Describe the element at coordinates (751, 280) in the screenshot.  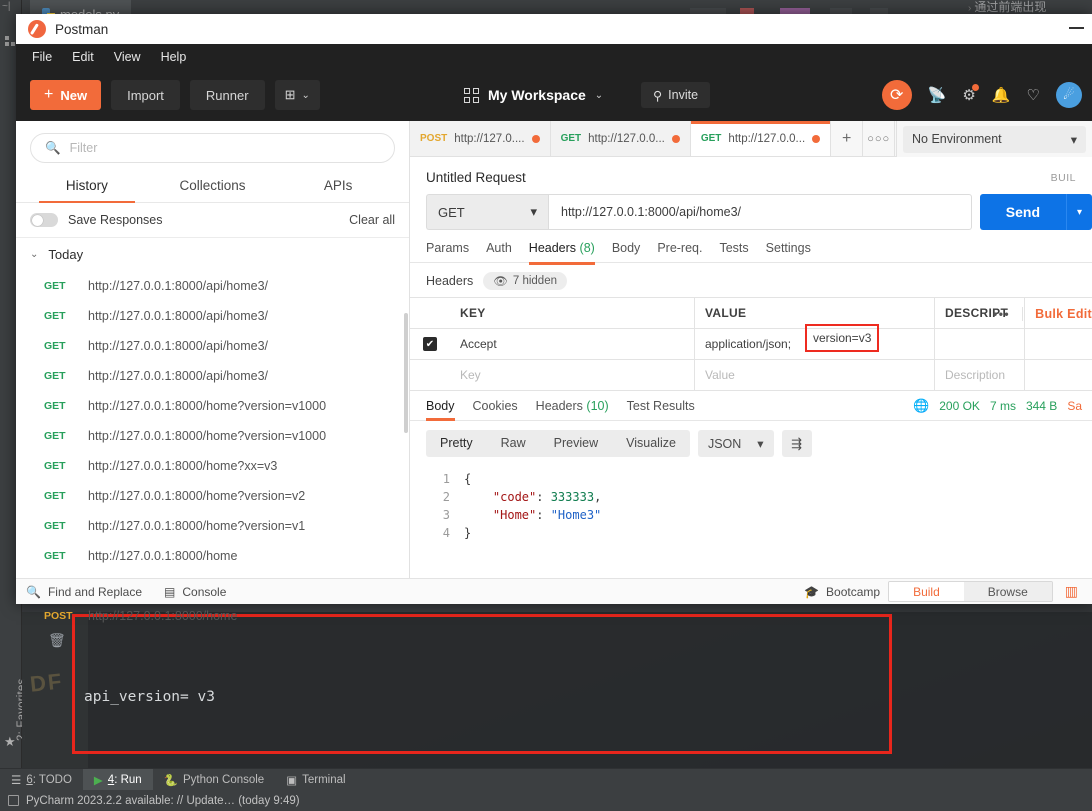
I see `headers-section-bar: Headers 👁 7 hidden` at that location.